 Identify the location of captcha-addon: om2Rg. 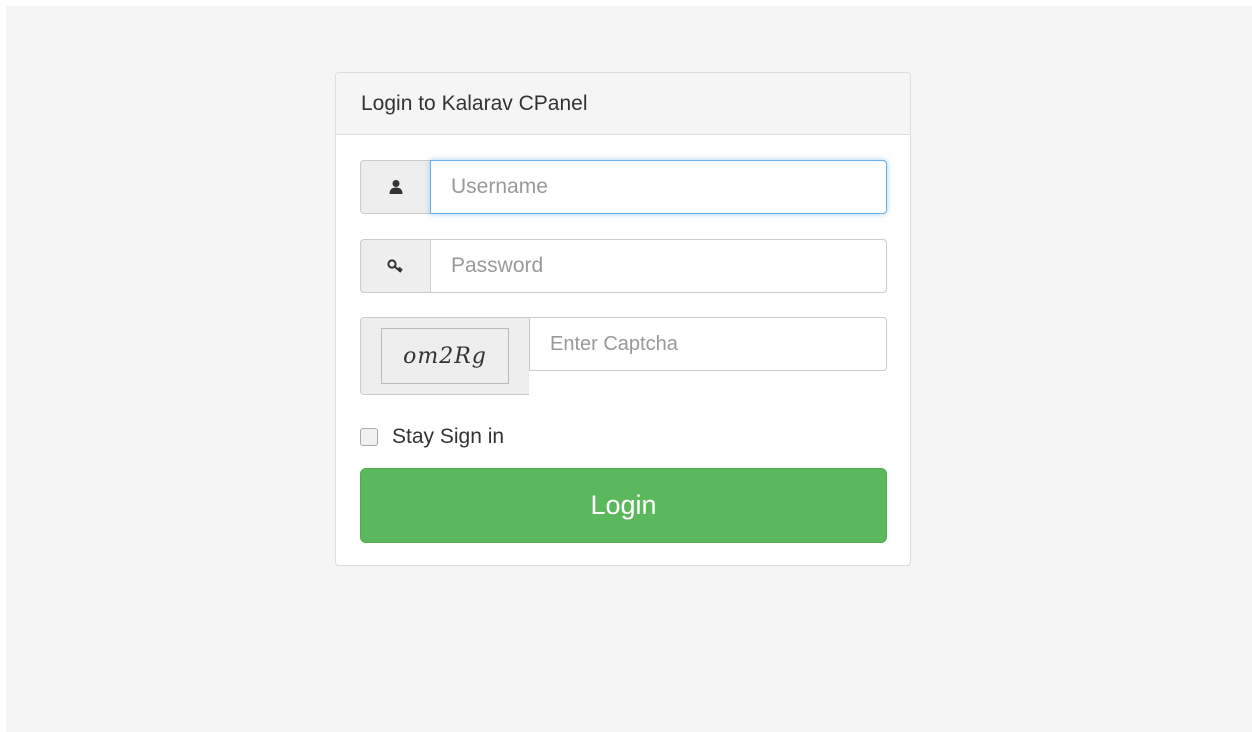
(444, 356).